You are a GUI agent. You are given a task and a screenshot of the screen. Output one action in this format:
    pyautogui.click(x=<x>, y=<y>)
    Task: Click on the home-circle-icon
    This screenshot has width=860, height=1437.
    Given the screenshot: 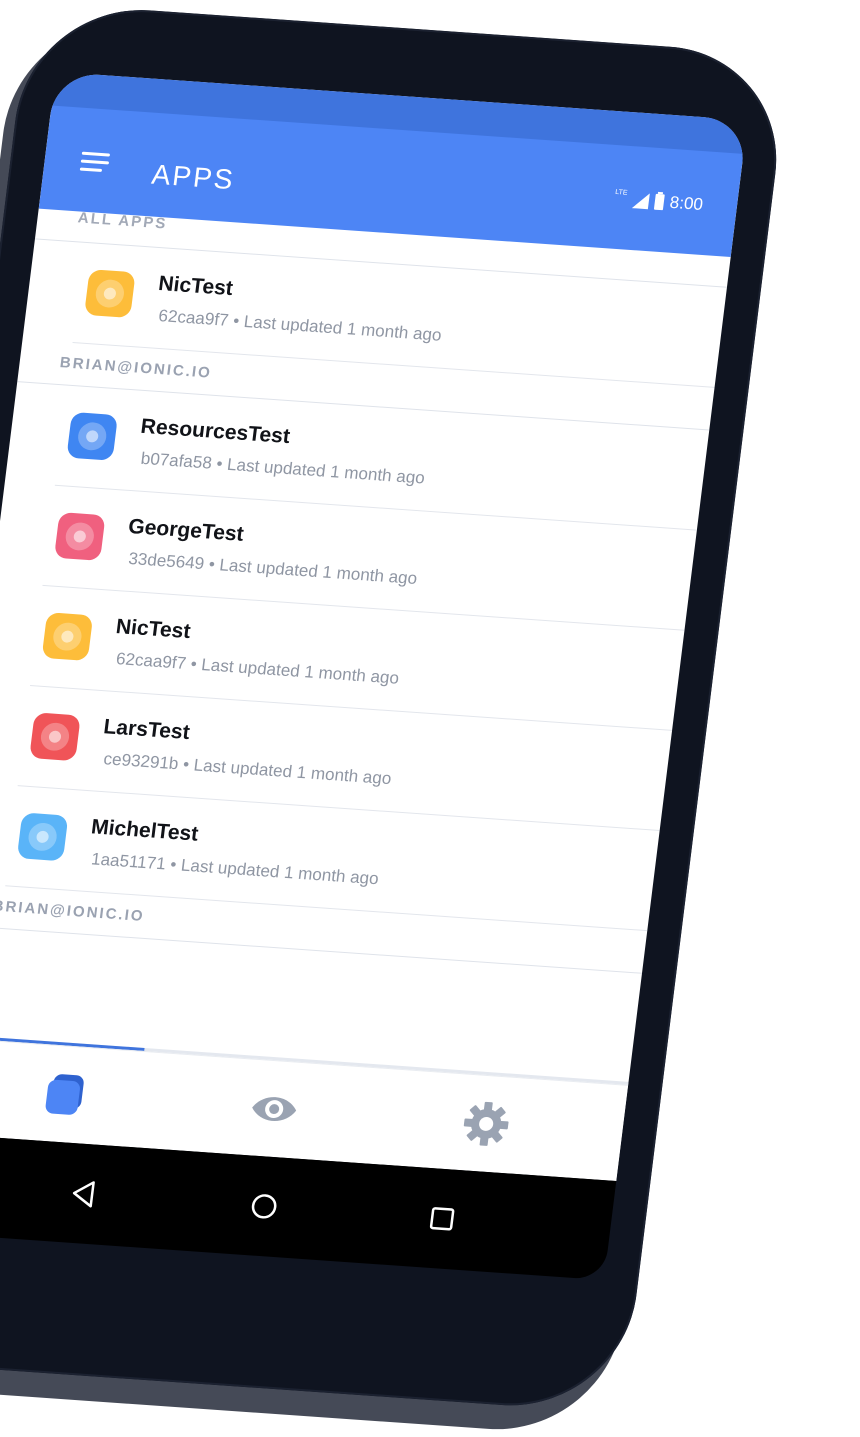 What is the action you would take?
    pyautogui.click(x=264, y=1206)
    